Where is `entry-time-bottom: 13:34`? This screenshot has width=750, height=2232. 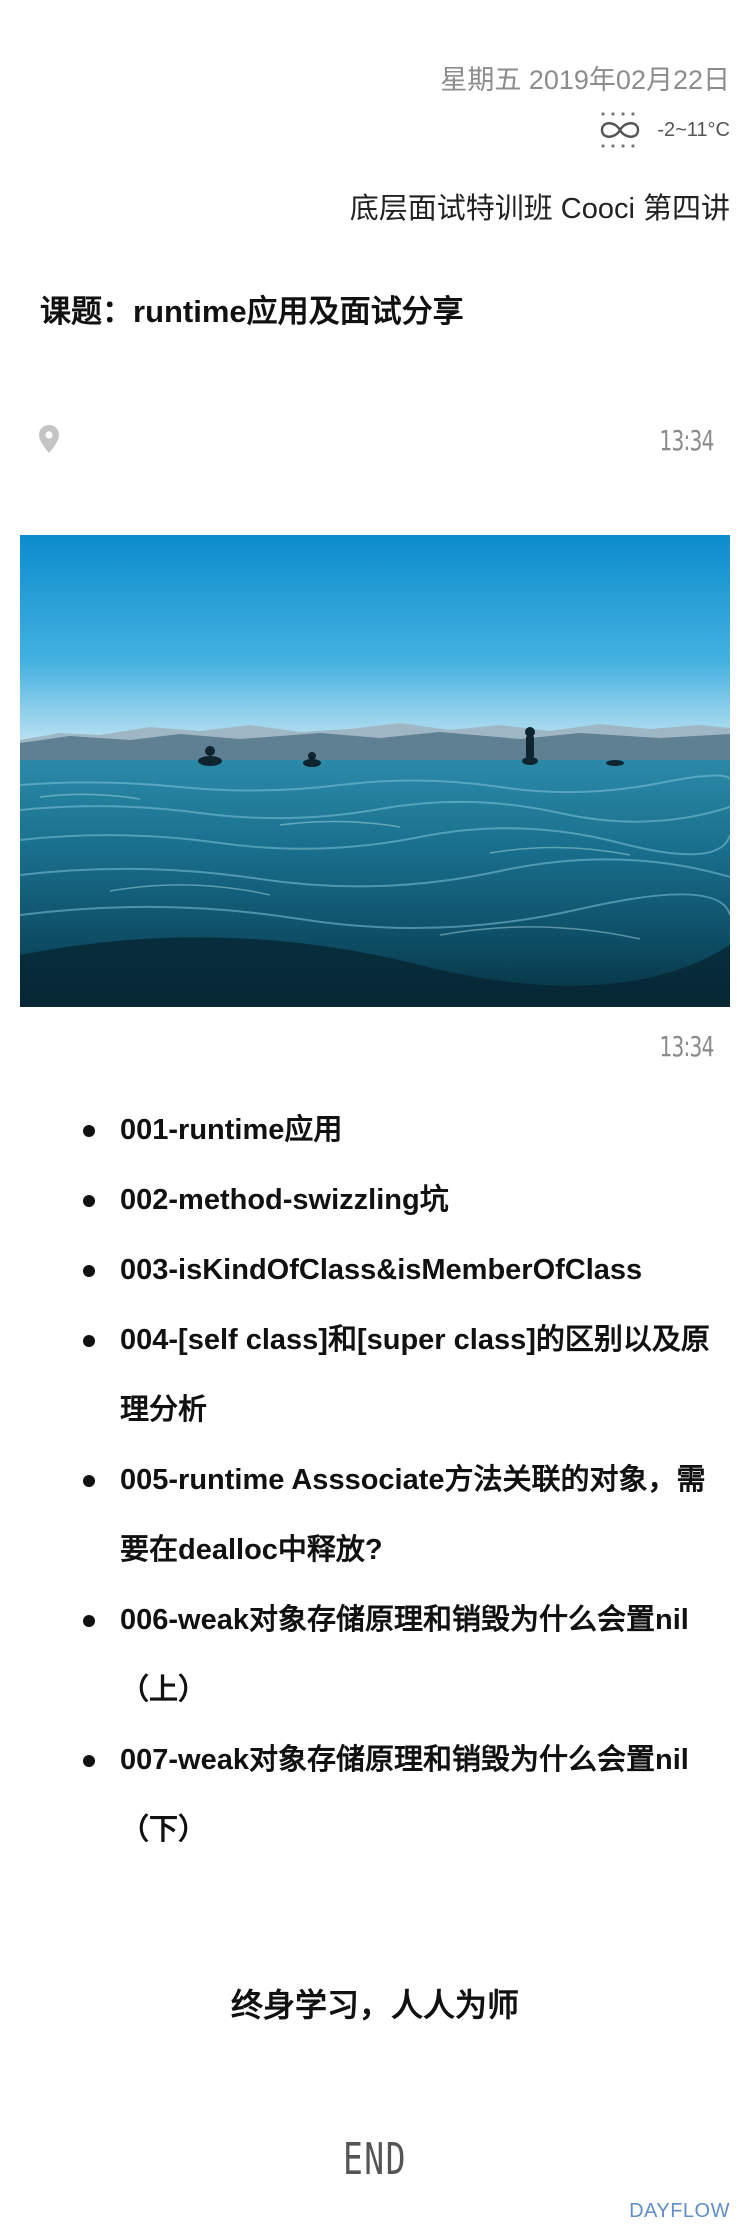
entry-time-bottom: 13:34 is located at coordinates (687, 1046).